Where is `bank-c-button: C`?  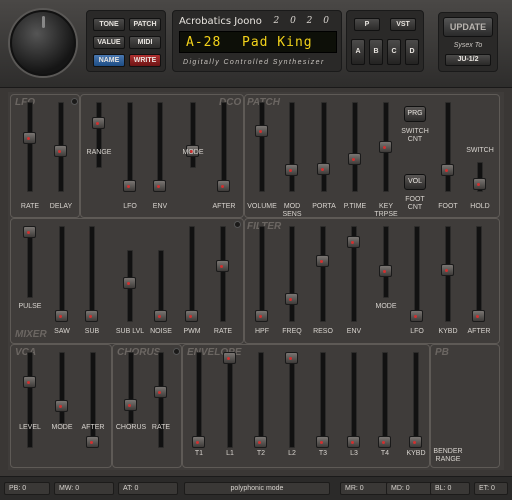
bank-c-button: C is located at coordinates (394, 52).